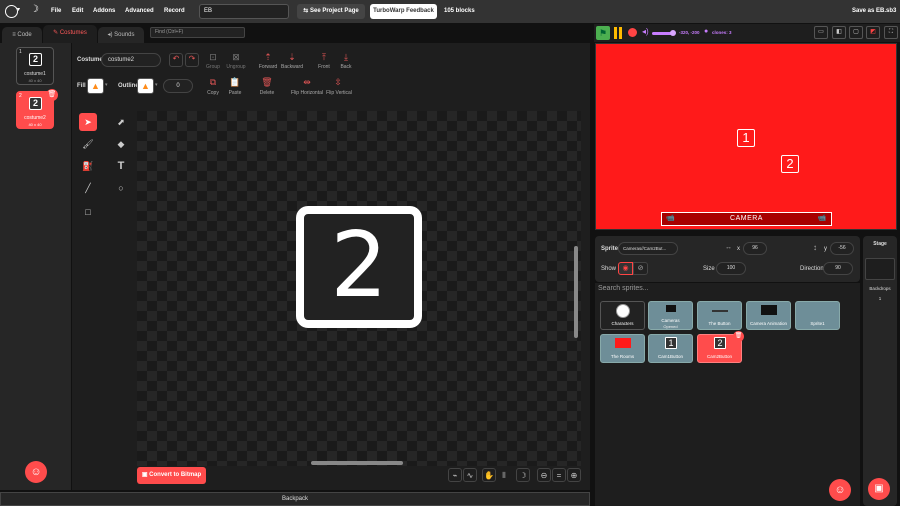 Image resolution: width=900 pixels, height=506 pixels. What do you see at coordinates (504, 475) in the screenshot?
I see `lock-icon: ▮` at bounding box center [504, 475].